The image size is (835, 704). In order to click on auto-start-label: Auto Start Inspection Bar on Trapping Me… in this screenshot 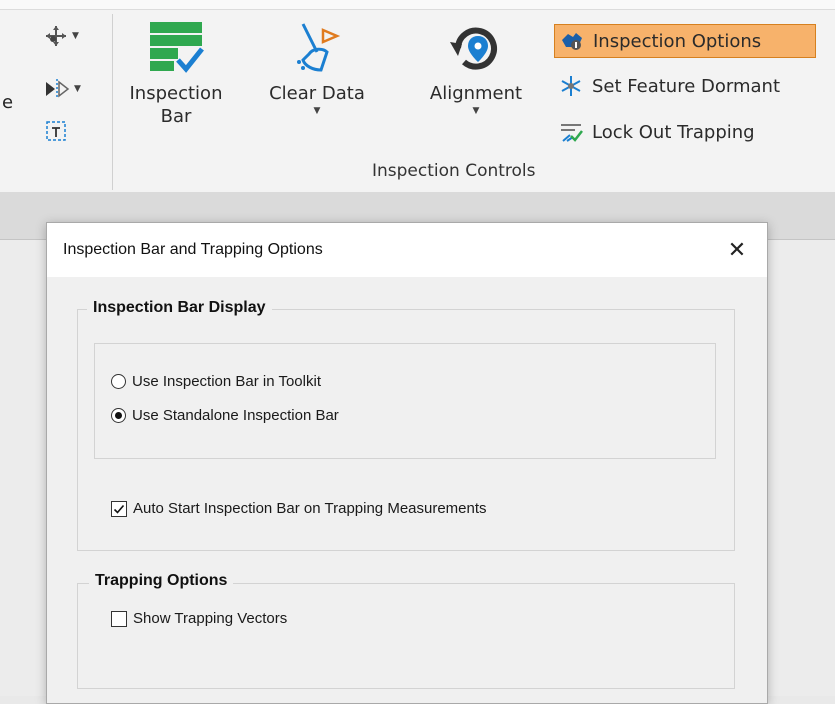, I will do `click(310, 508)`.